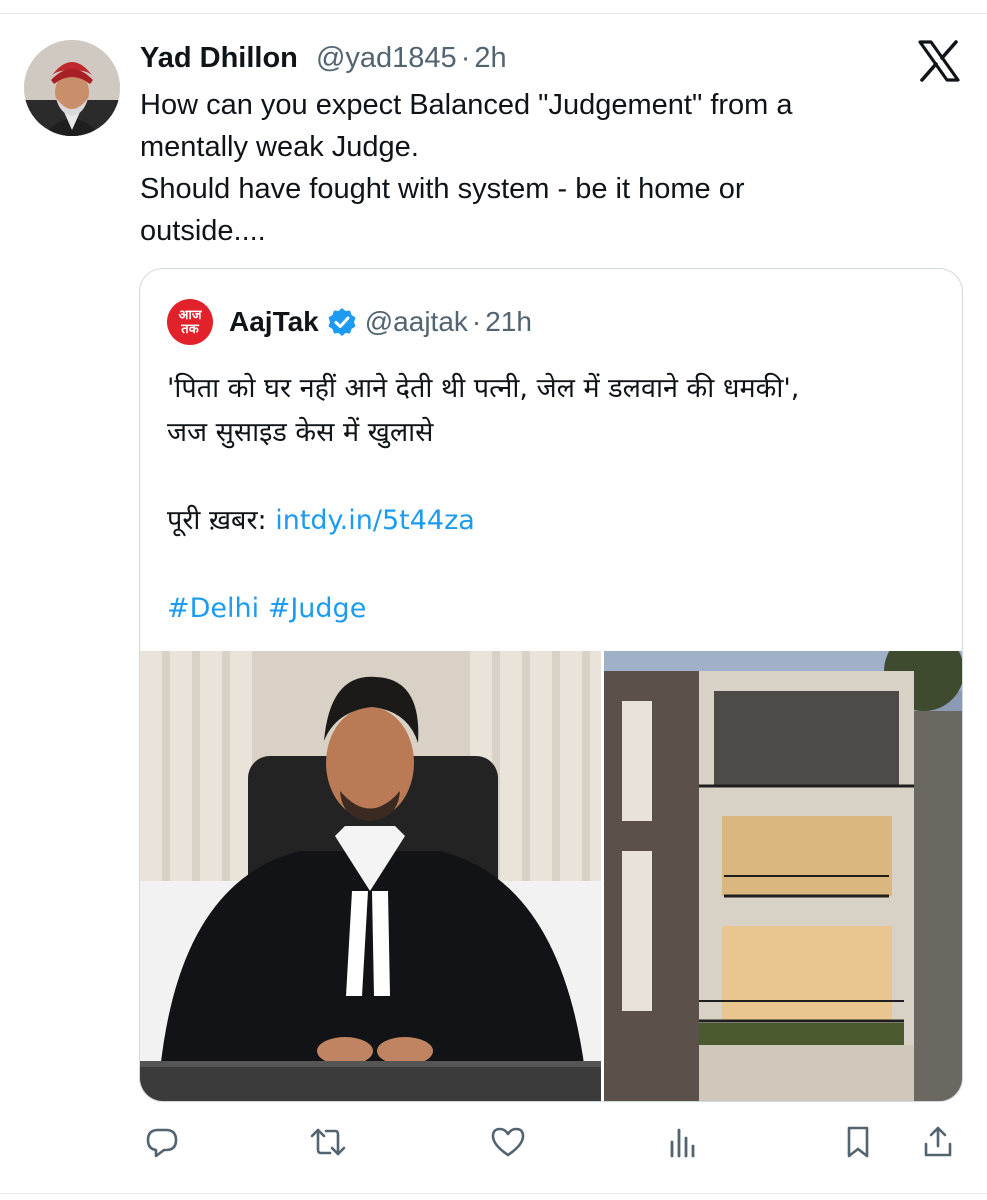 This screenshot has height=1200, width=987. What do you see at coordinates (72, 88) in the screenshot?
I see `author-avatar` at bounding box center [72, 88].